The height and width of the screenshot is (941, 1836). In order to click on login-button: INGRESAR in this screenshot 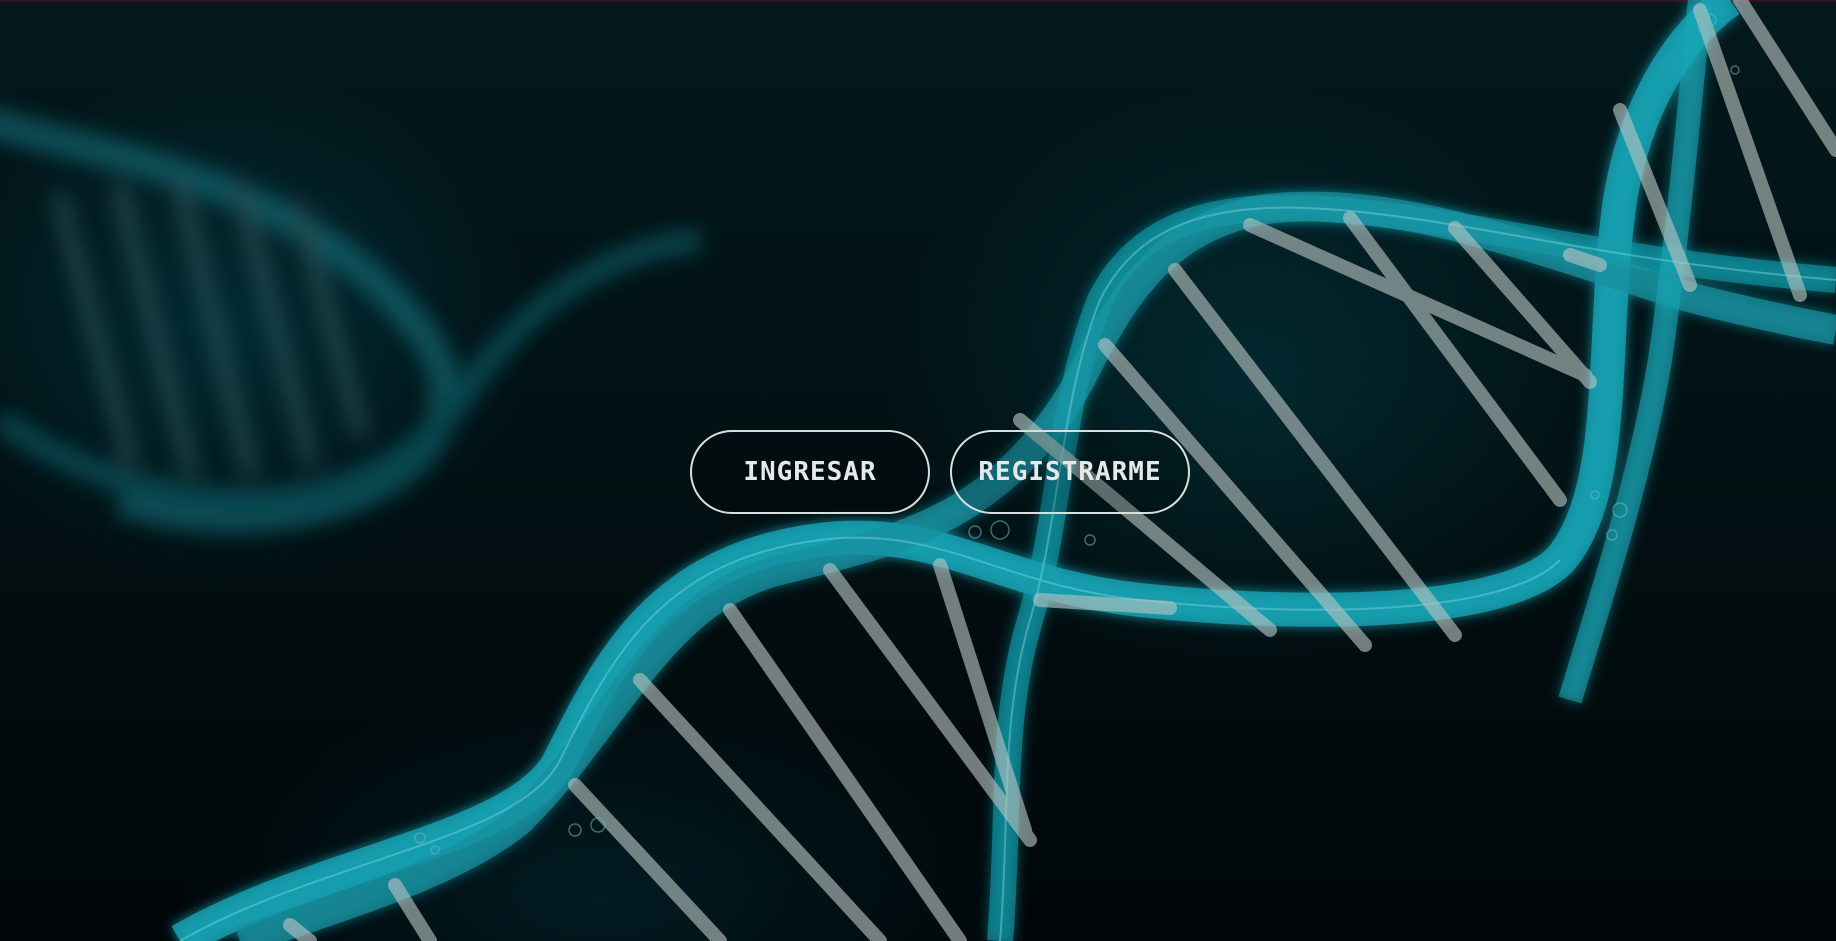, I will do `click(810, 472)`.